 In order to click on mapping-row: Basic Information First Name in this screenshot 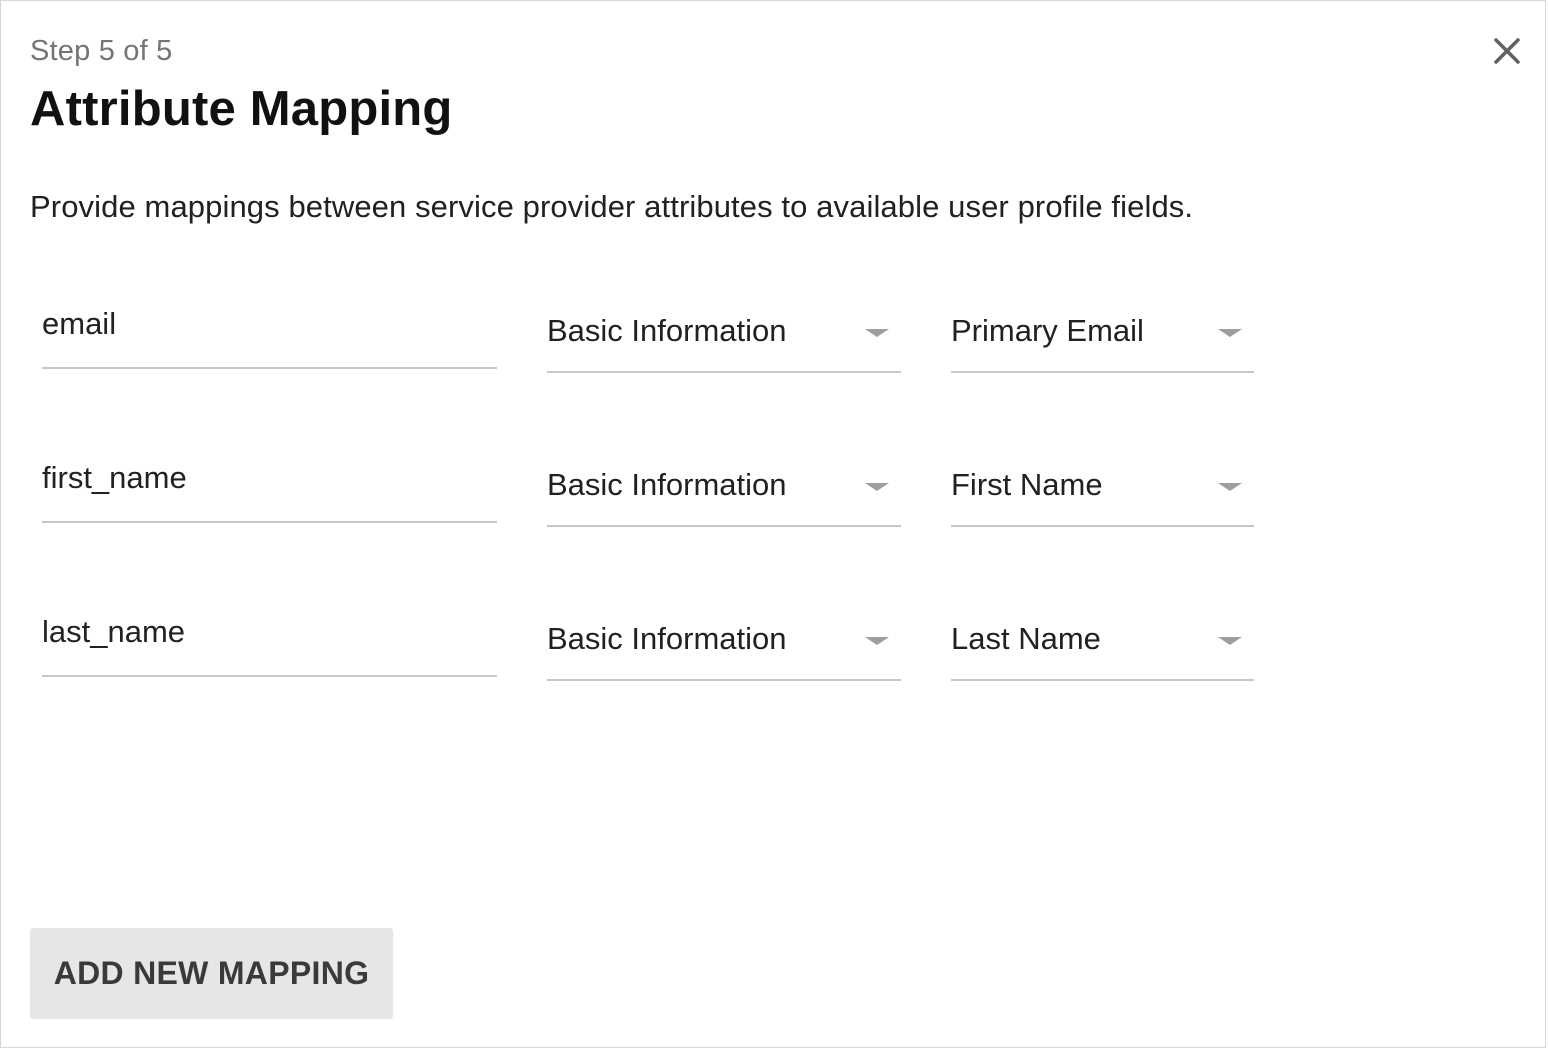, I will do `click(774, 493)`.